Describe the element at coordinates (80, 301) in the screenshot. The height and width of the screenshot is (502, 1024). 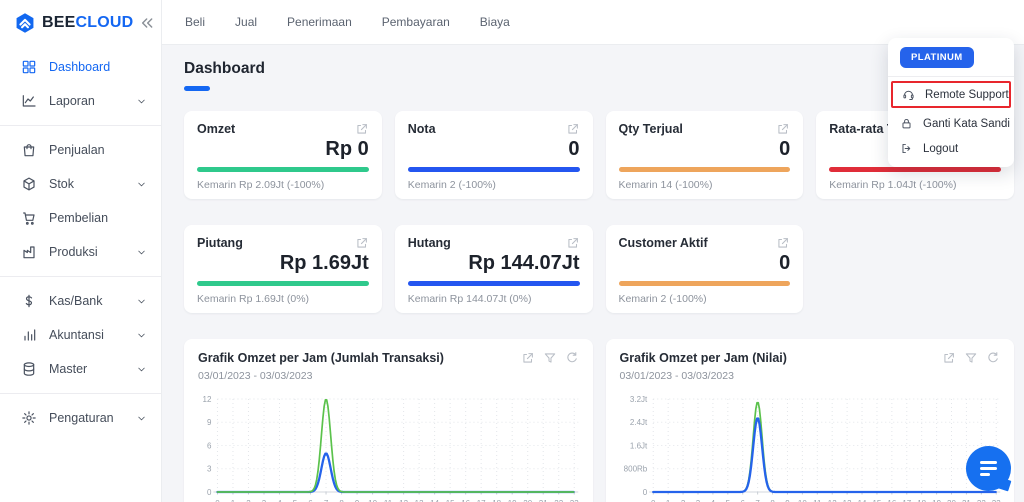
I see `sidebar-item-kas-bank: Kas/Bank` at that location.